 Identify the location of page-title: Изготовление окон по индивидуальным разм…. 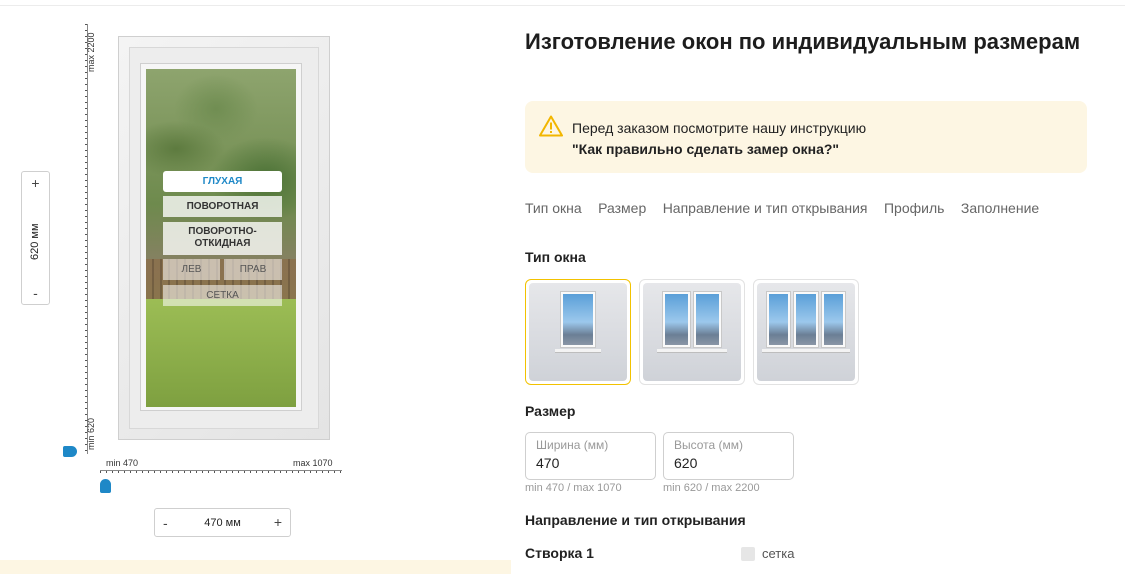
(803, 41).